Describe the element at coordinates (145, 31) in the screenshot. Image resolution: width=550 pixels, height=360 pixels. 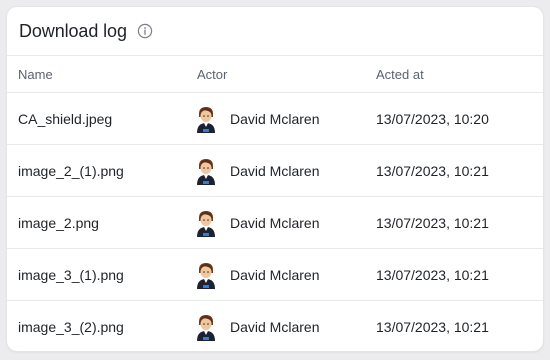
I see `info-icon` at that location.